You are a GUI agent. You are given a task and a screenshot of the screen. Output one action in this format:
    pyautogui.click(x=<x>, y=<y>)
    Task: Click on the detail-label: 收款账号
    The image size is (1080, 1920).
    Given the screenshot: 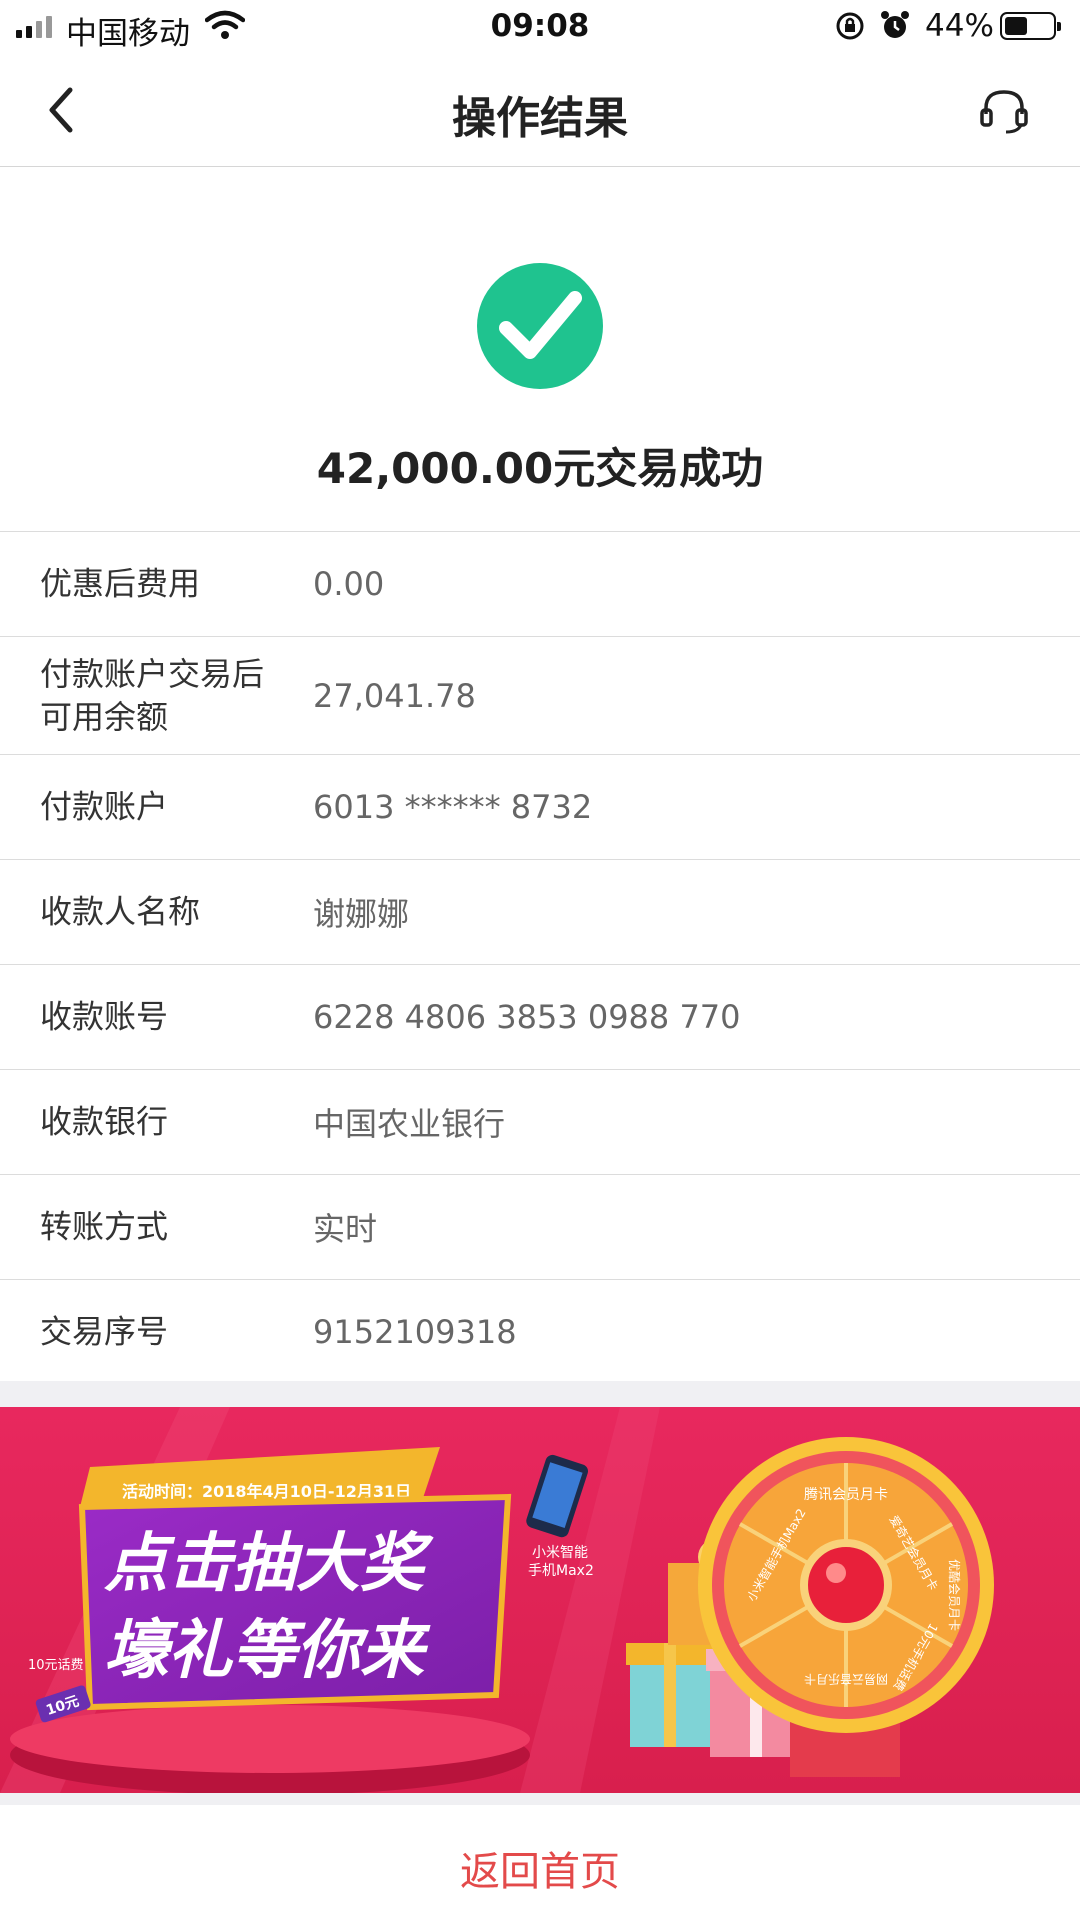 What is the action you would take?
    pyautogui.click(x=104, y=1016)
    